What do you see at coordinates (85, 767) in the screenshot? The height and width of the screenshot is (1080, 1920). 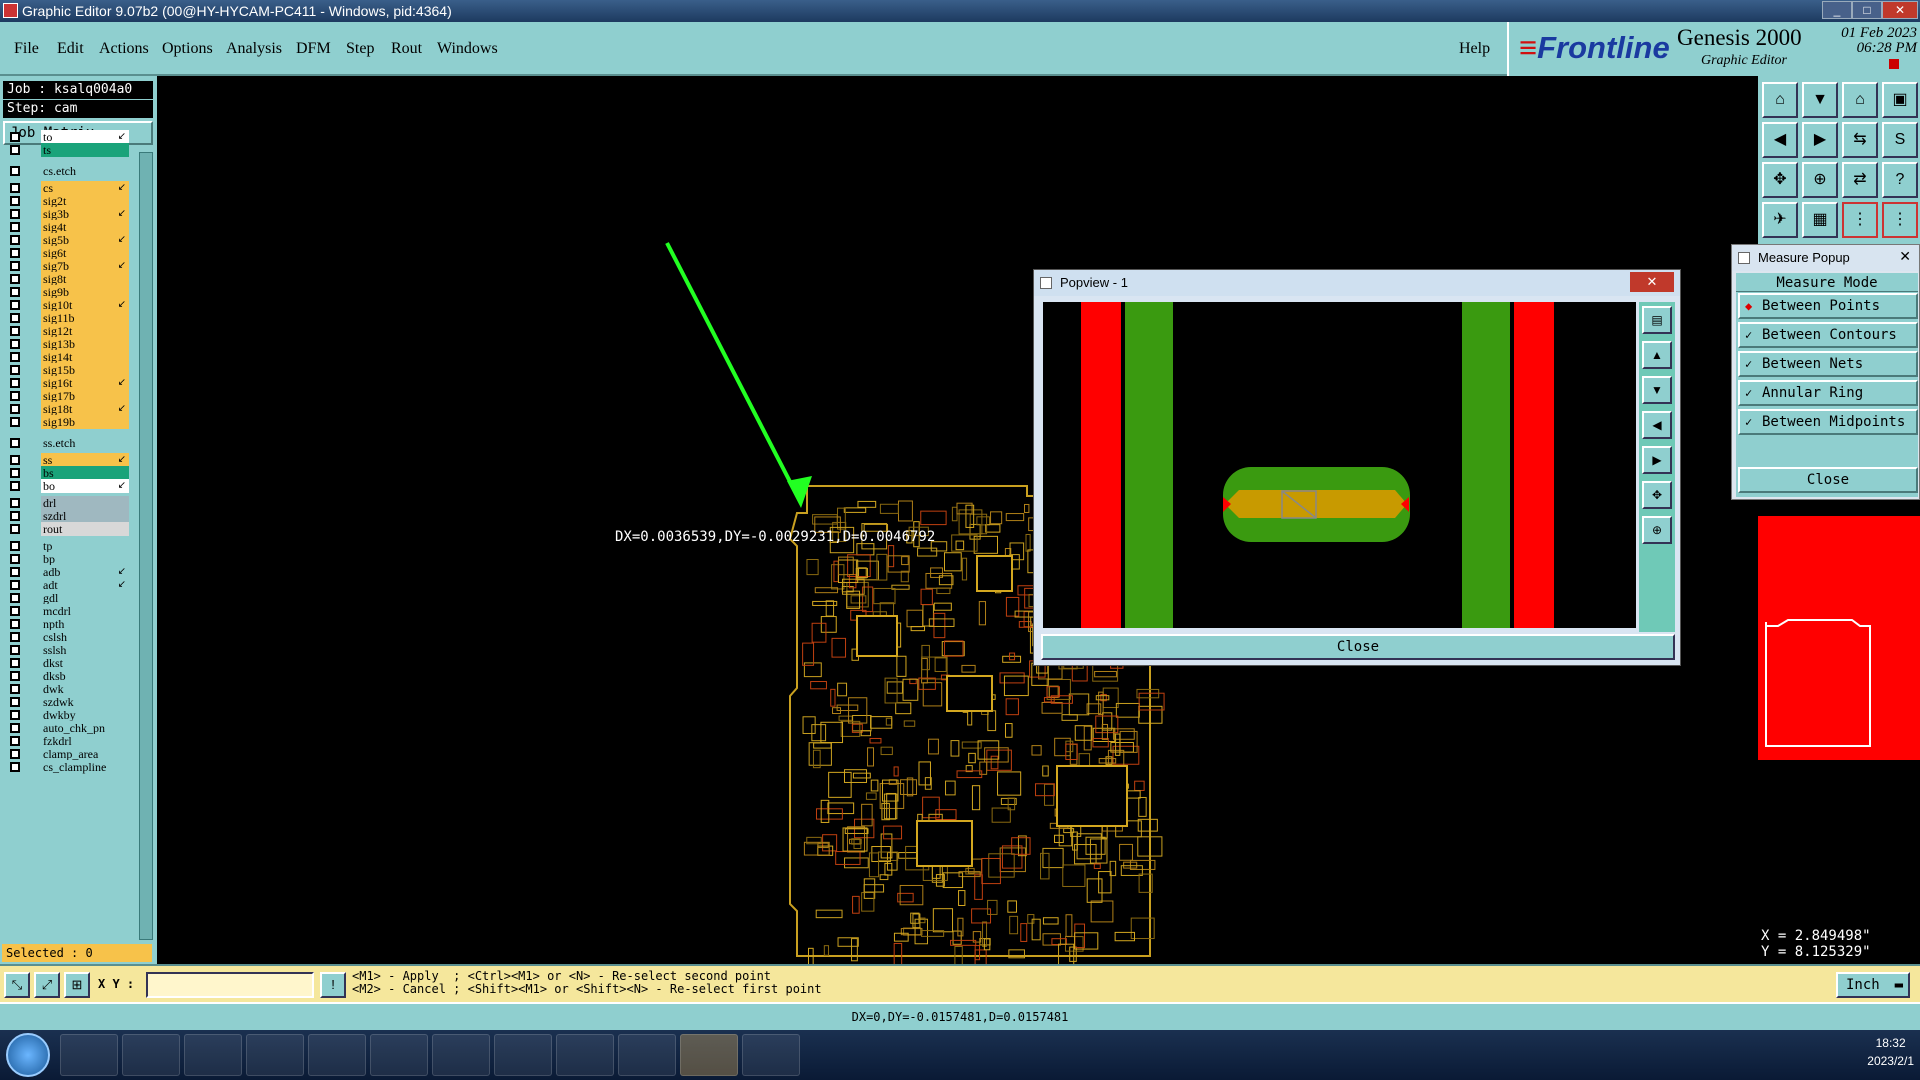 I see `layer-name: cs_clampline` at bounding box center [85, 767].